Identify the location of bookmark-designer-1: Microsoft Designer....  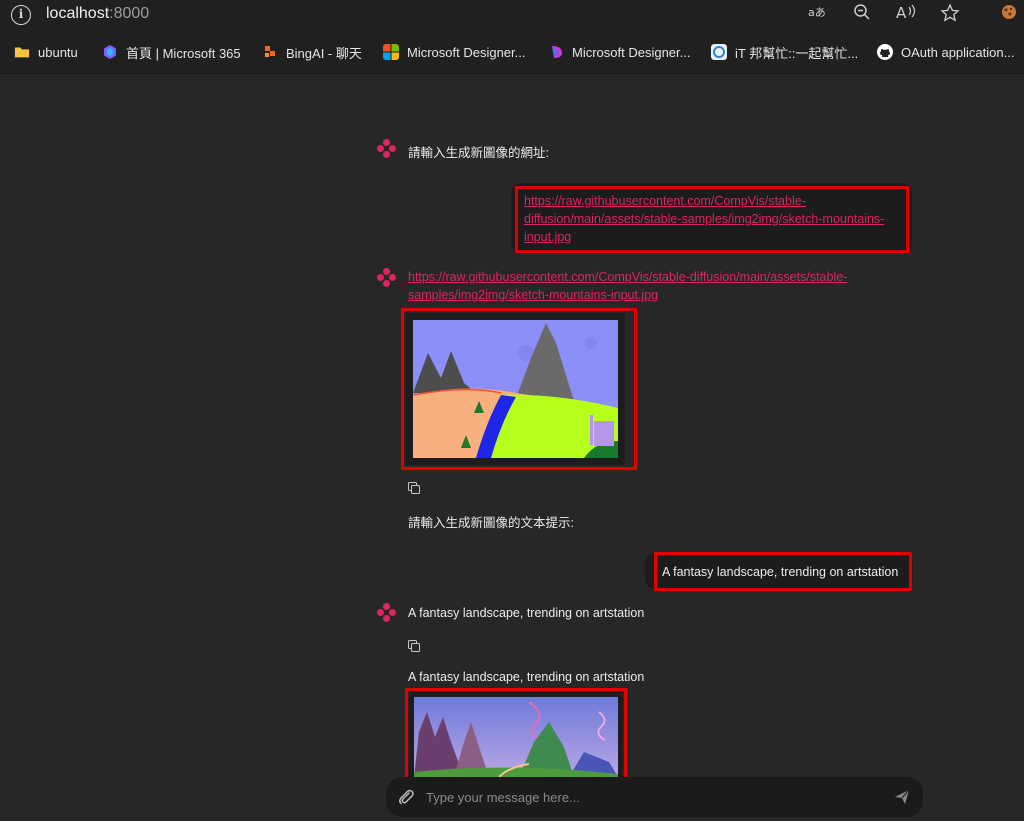
(454, 52).